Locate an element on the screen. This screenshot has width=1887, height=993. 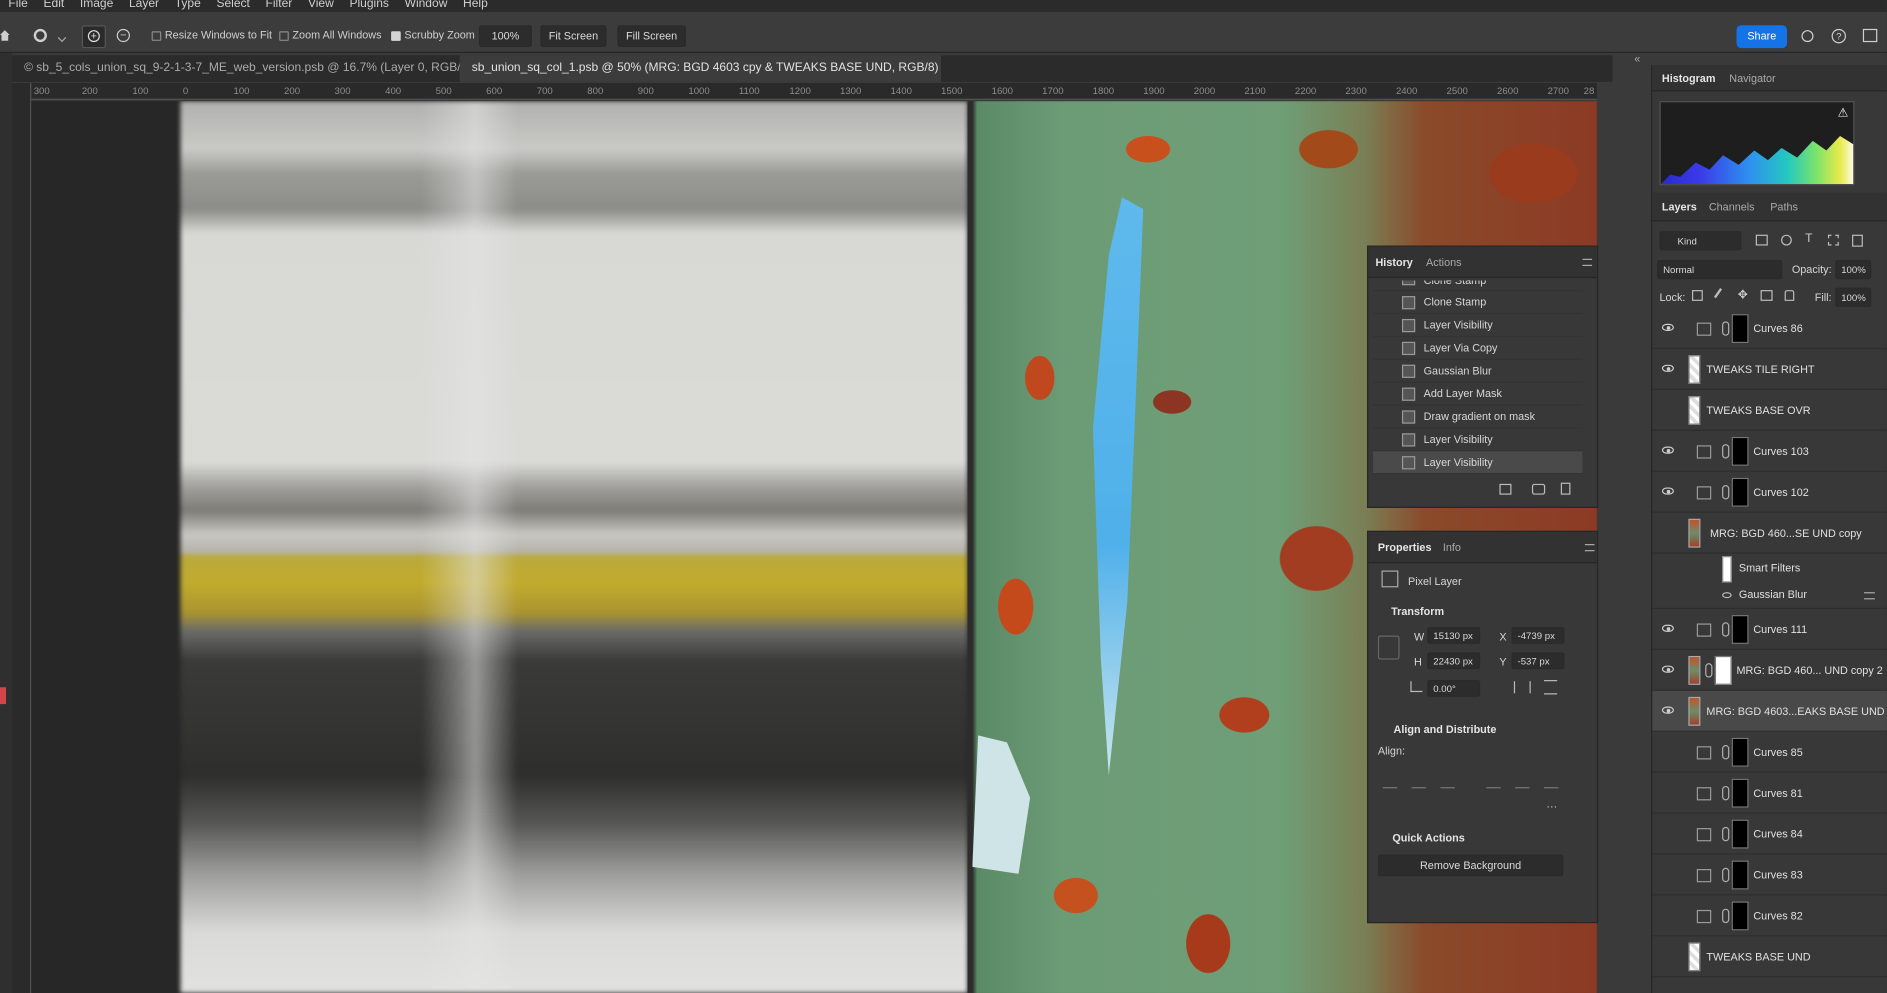
share-button: Share is located at coordinates (1762, 37).